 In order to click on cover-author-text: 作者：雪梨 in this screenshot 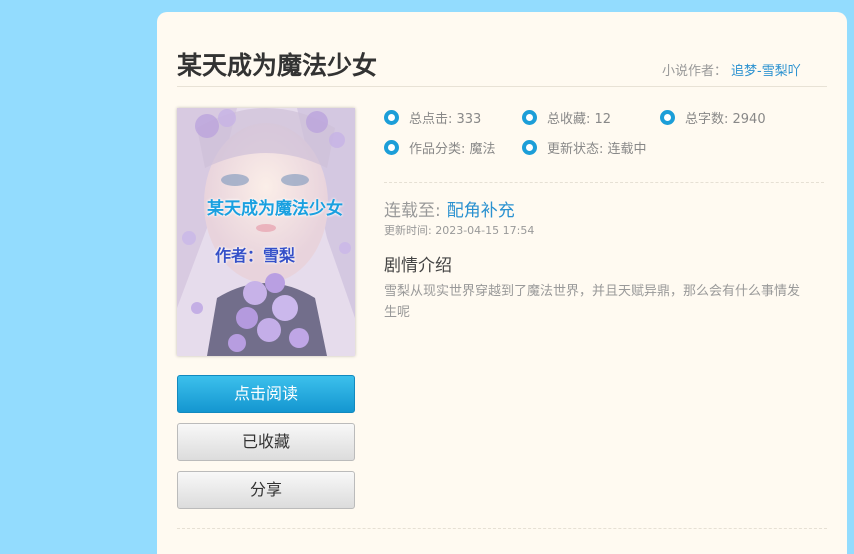, I will do `click(255, 255)`.